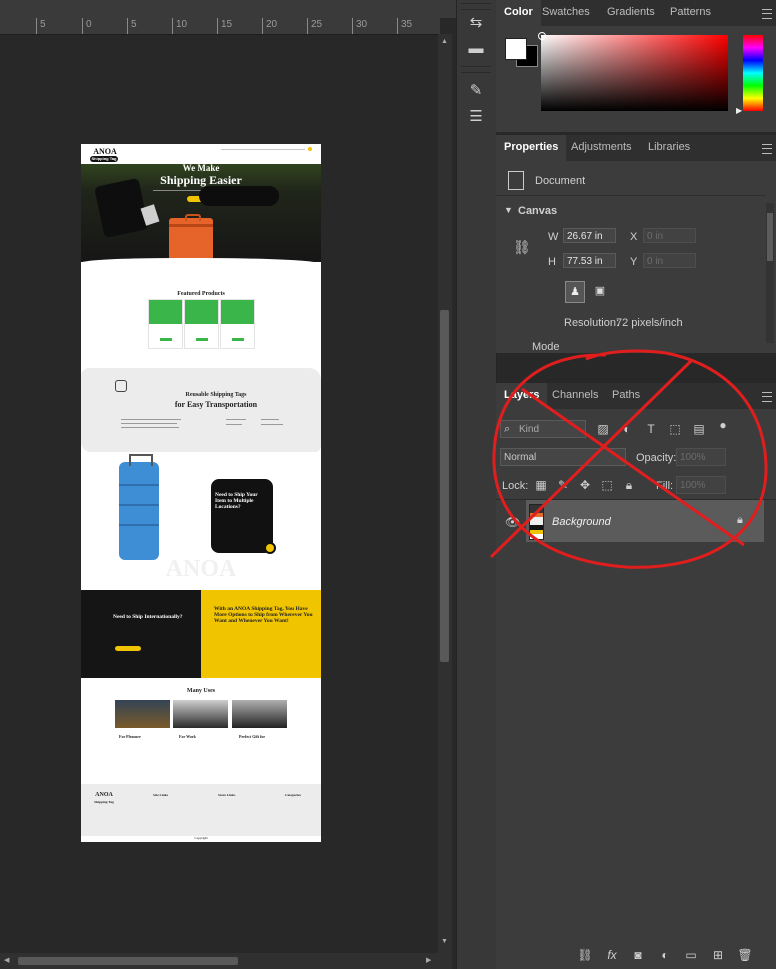  Describe the element at coordinates (669, 260) in the screenshot. I see `y-field: 0 in` at that location.